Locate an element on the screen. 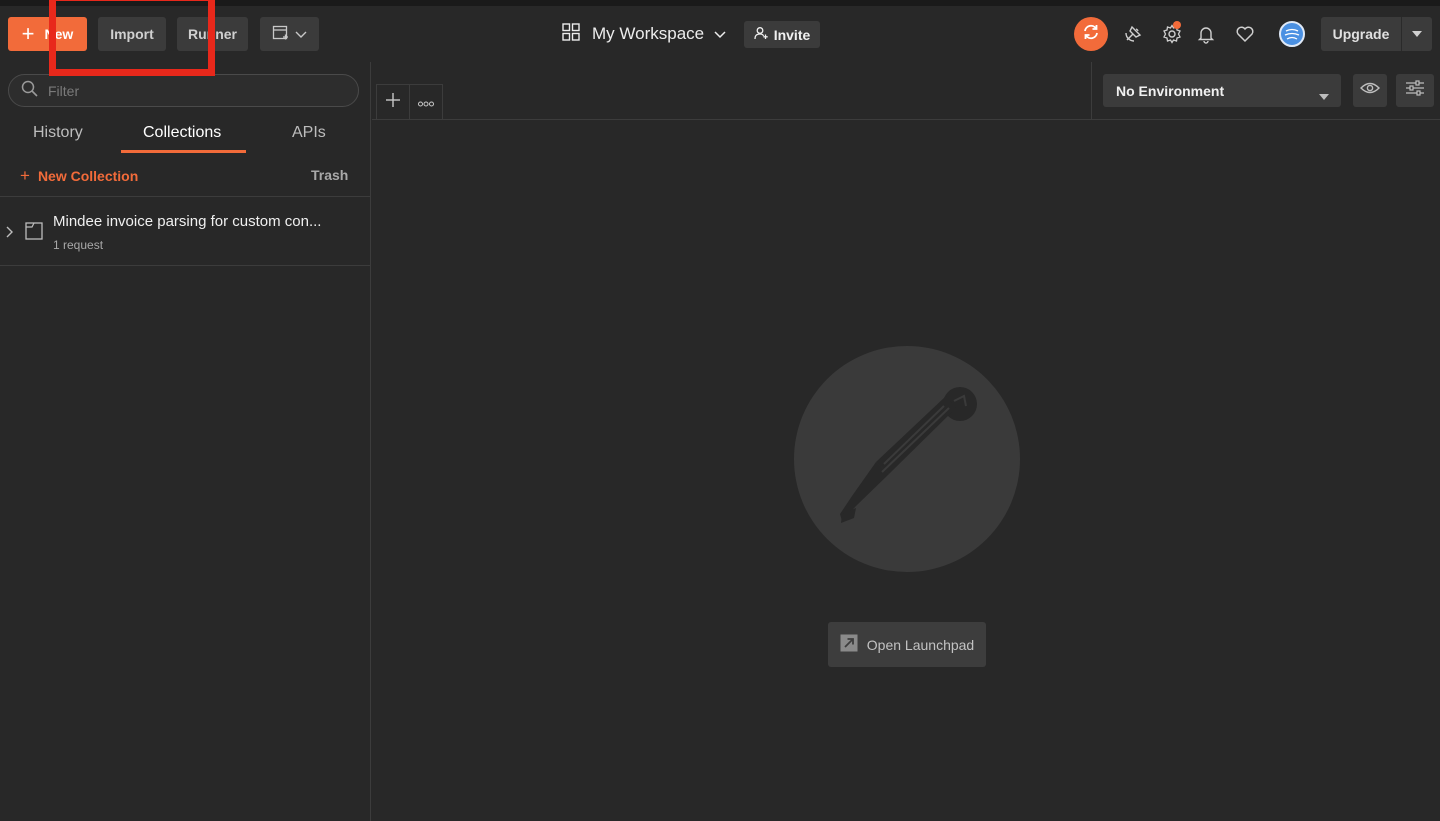 Image resolution: width=1440 pixels, height=821 pixels. avatar is located at coordinates (1292, 34).